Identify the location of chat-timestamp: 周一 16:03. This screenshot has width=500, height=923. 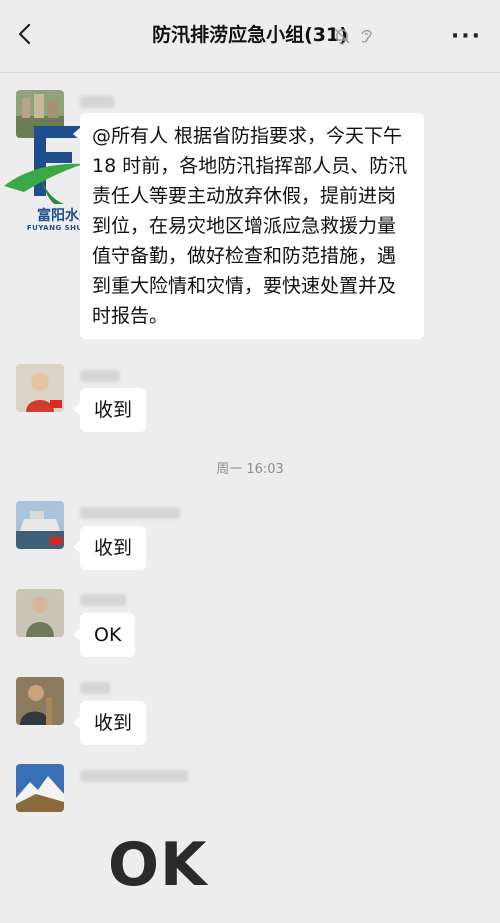
(250, 469).